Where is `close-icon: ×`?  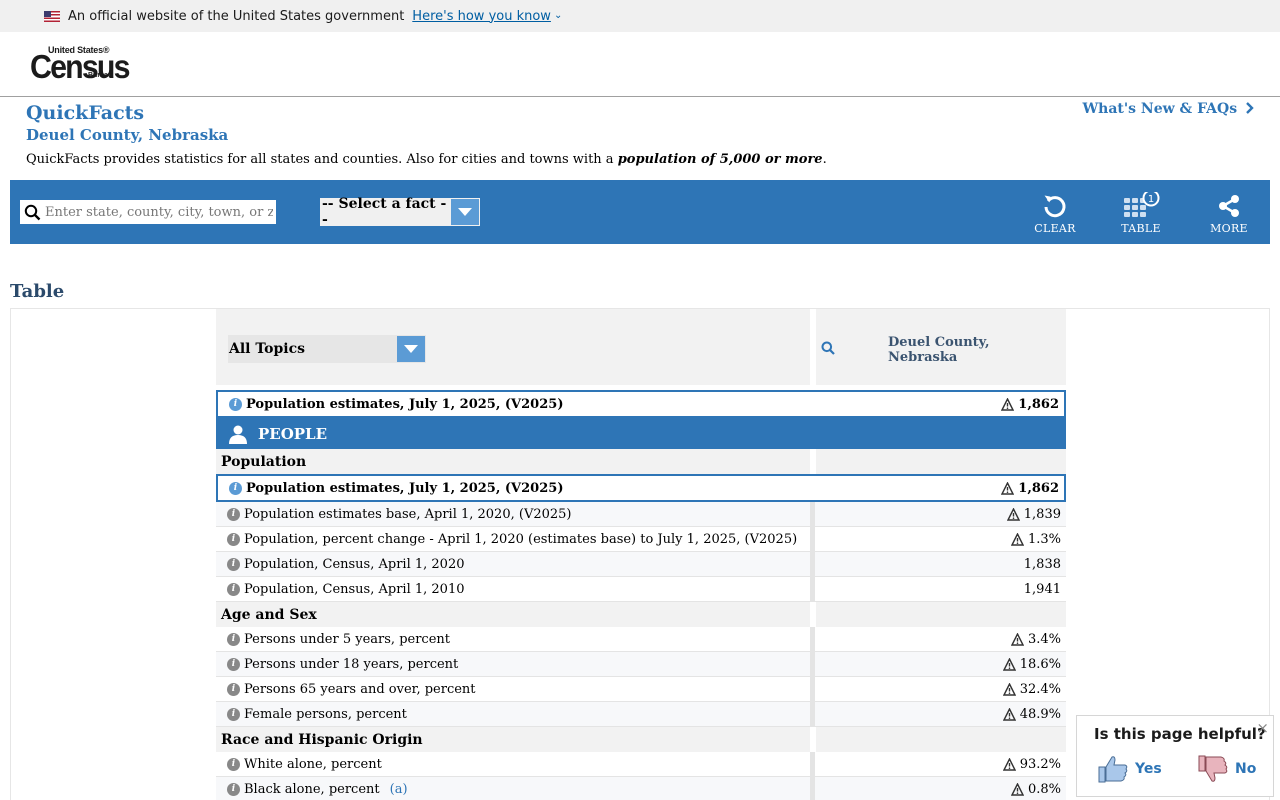
close-icon: × is located at coordinates (1262, 728).